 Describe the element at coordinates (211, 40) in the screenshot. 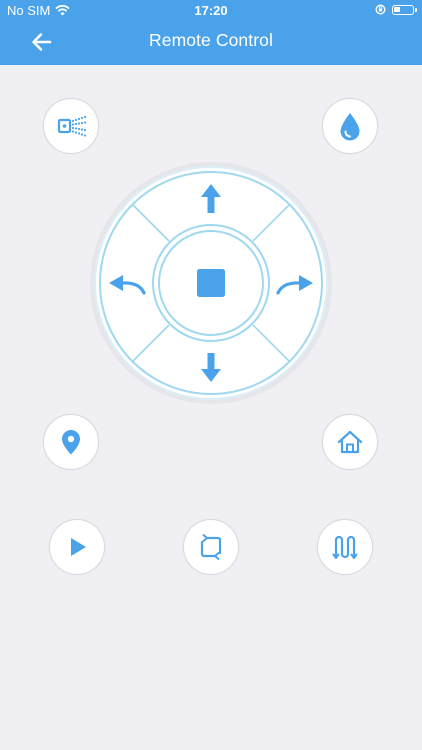

I see `page-title: Remote Control` at that location.